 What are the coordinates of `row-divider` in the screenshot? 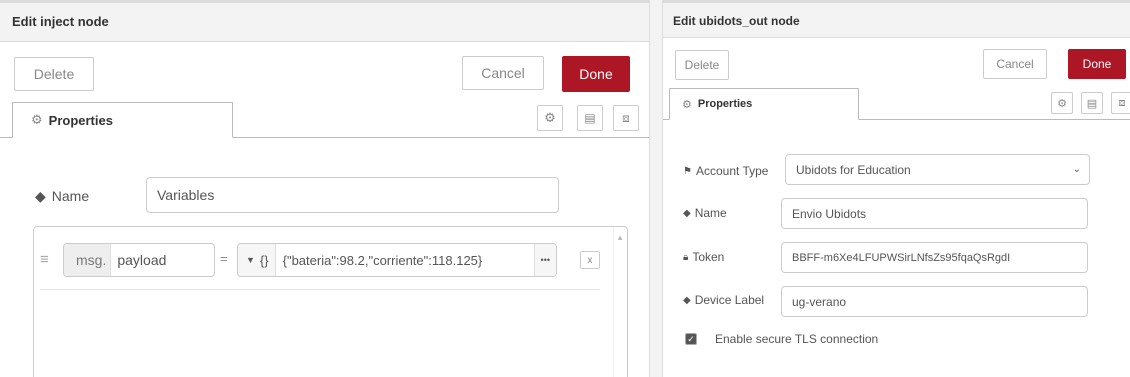 It's located at (320, 289).